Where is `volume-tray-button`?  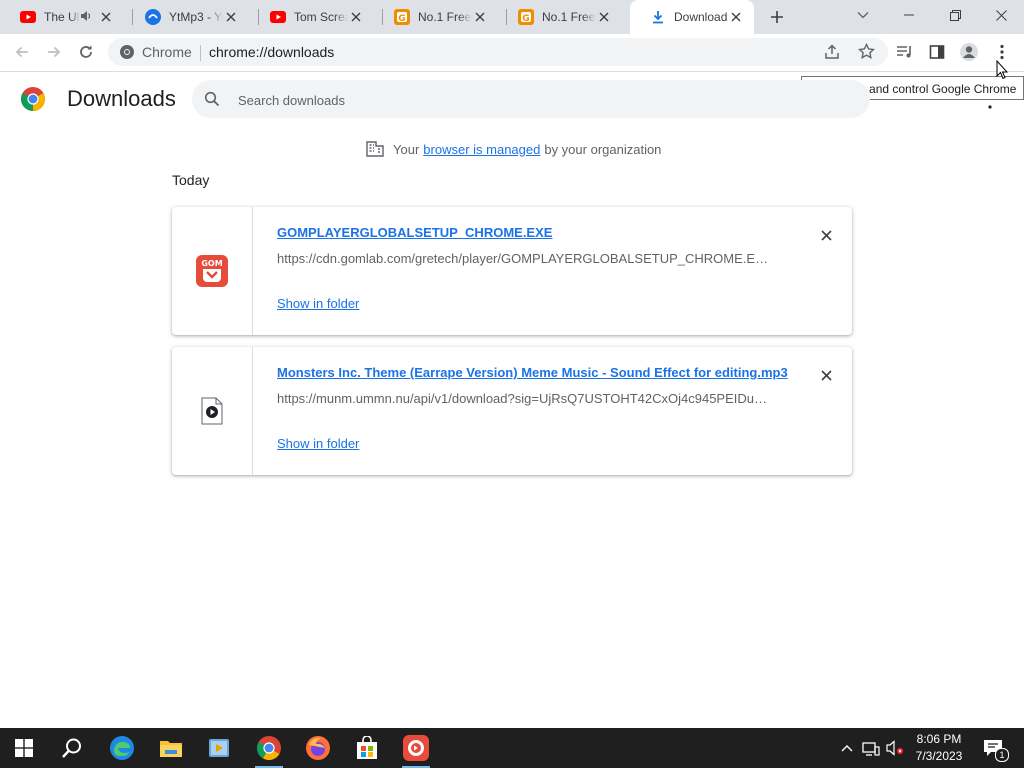 volume-tray-button is located at coordinates (895, 748).